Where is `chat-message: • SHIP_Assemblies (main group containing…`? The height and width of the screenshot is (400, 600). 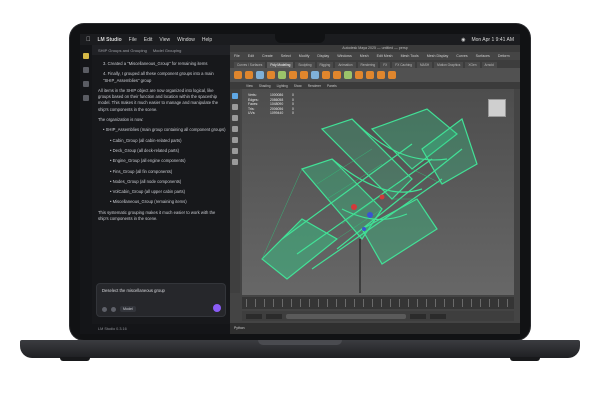 chat-message: • SHIP_Assemblies (main group containing… is located at coordinates (164, 130).